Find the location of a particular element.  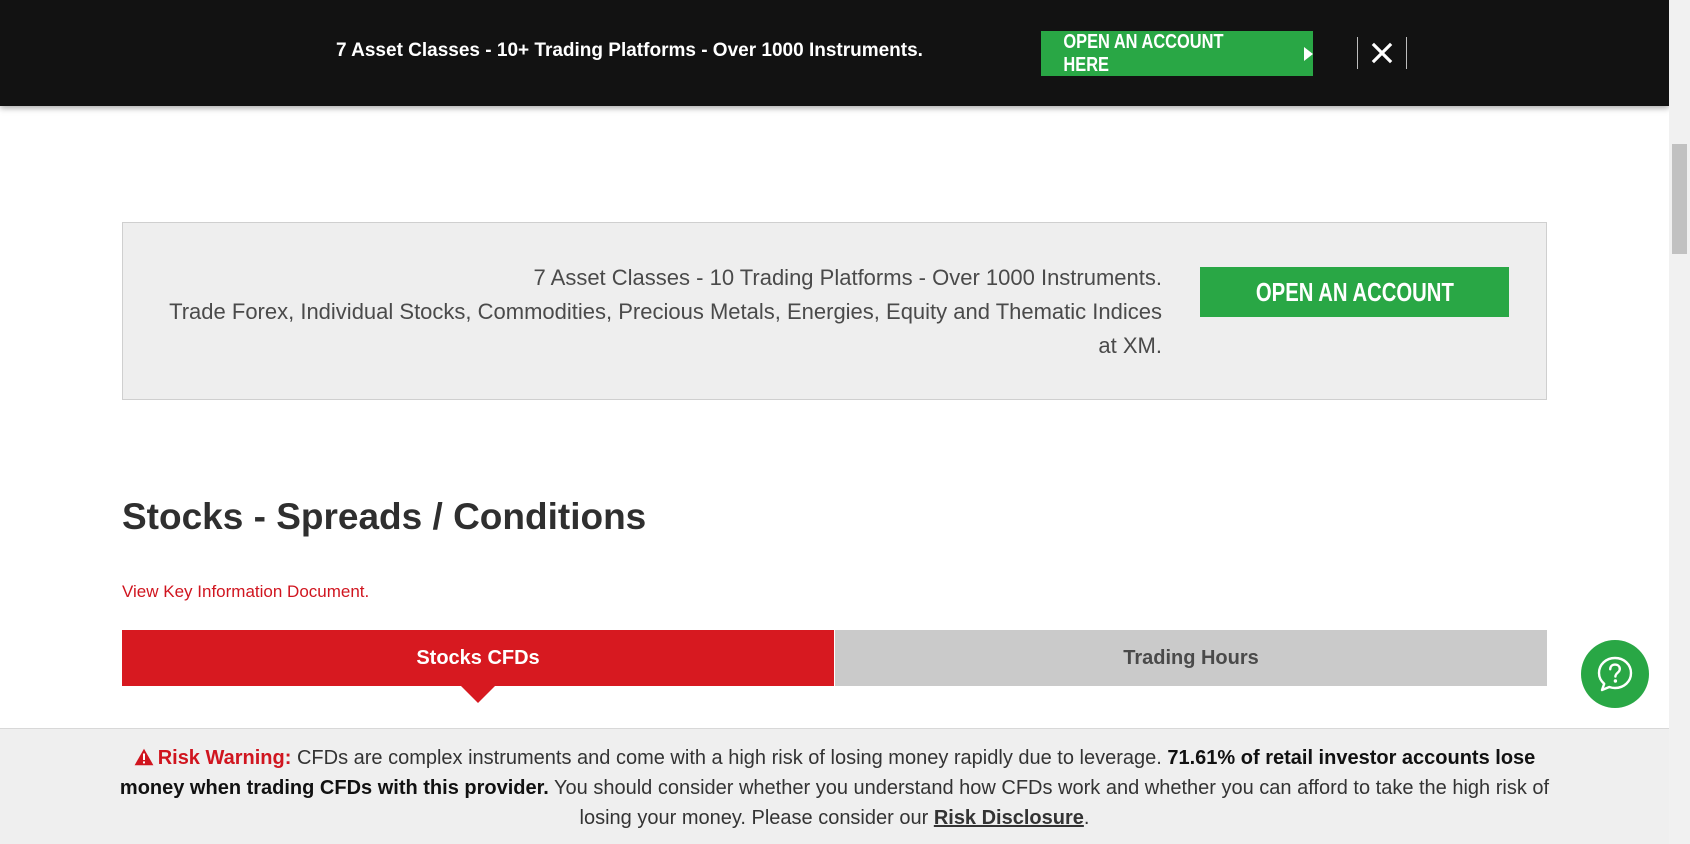

open-account-label: OPEN AN ACCOUNT is located at coordinates (1354, 291).